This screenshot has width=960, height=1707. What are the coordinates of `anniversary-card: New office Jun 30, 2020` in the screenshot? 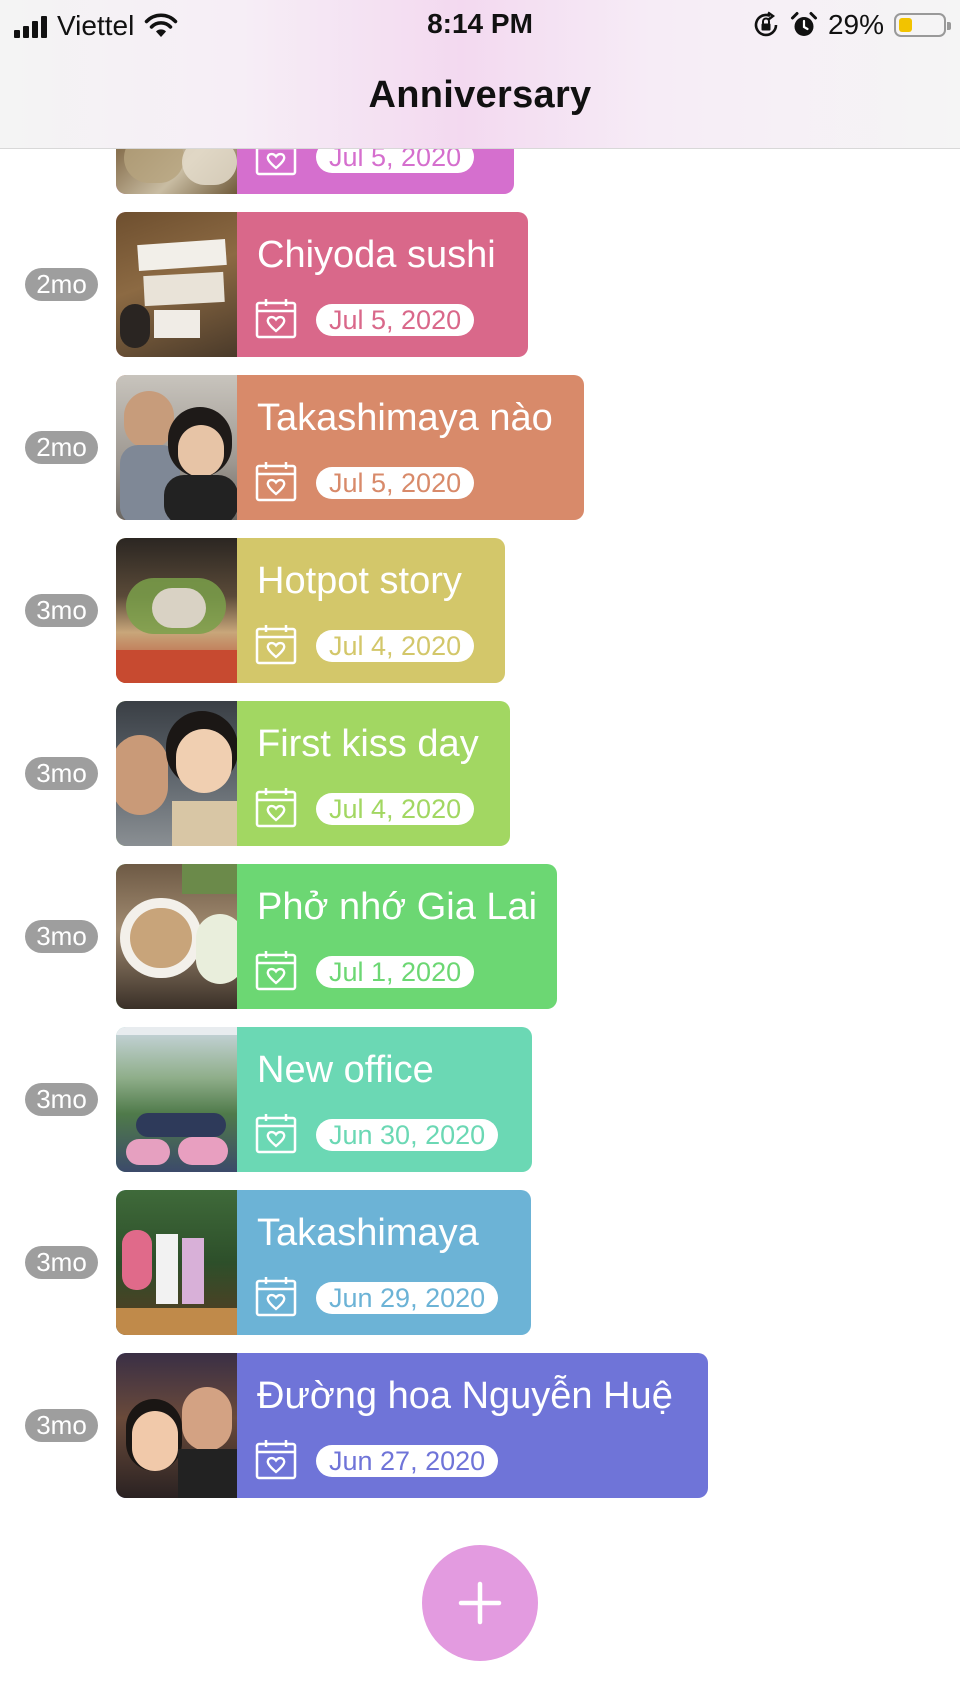 It's located at (324, 1099).